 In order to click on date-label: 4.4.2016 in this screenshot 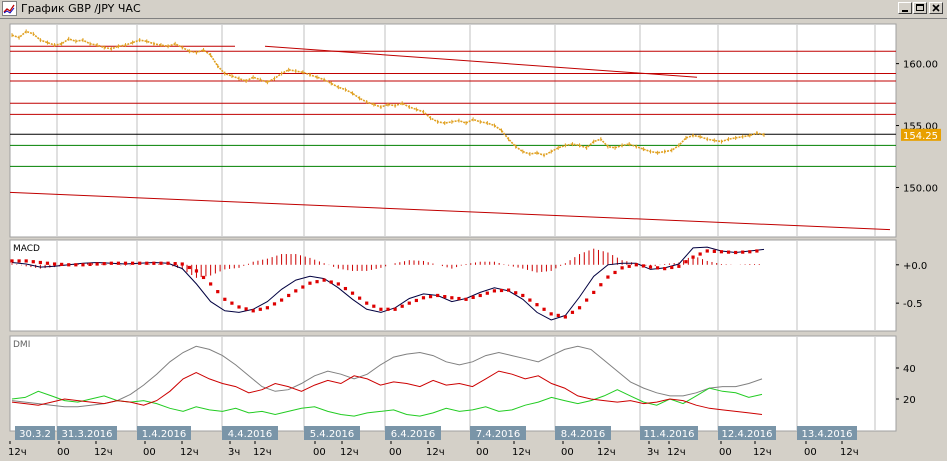, I will do `click(250, 434)`.